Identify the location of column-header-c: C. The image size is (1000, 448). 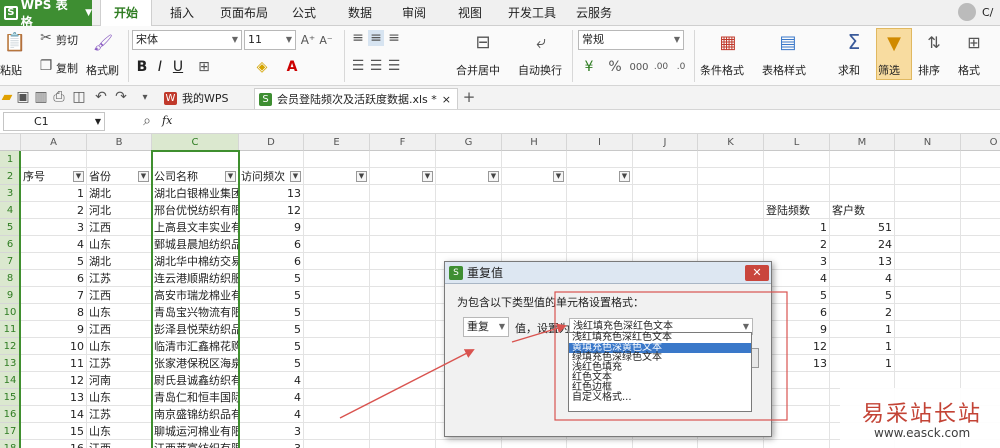
(195, 142).